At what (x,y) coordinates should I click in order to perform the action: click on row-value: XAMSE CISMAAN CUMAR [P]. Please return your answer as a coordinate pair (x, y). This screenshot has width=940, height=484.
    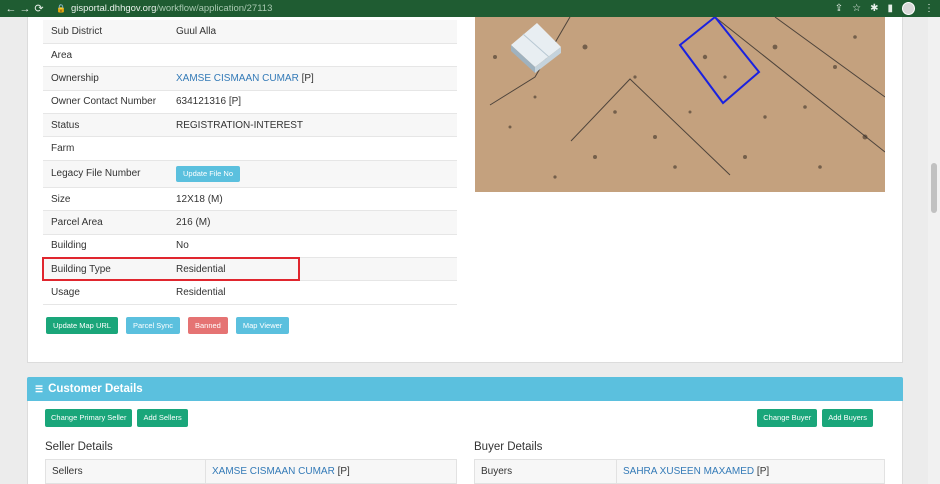
    Looking at the image, I should click on (312, 78).